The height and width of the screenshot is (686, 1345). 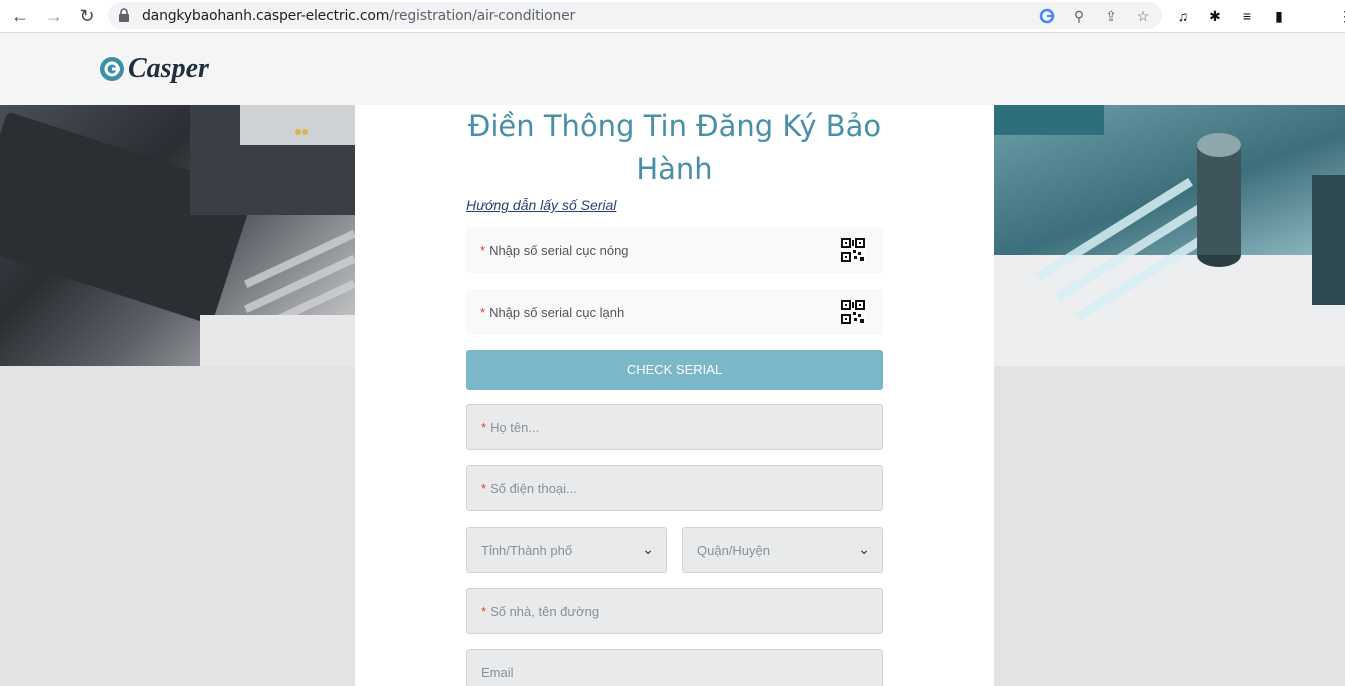 What do you see at coordinates (1143, 16) in the screenshot?
I see `bookmark-star-icon: ☆` at bounding box center [1143, 16].